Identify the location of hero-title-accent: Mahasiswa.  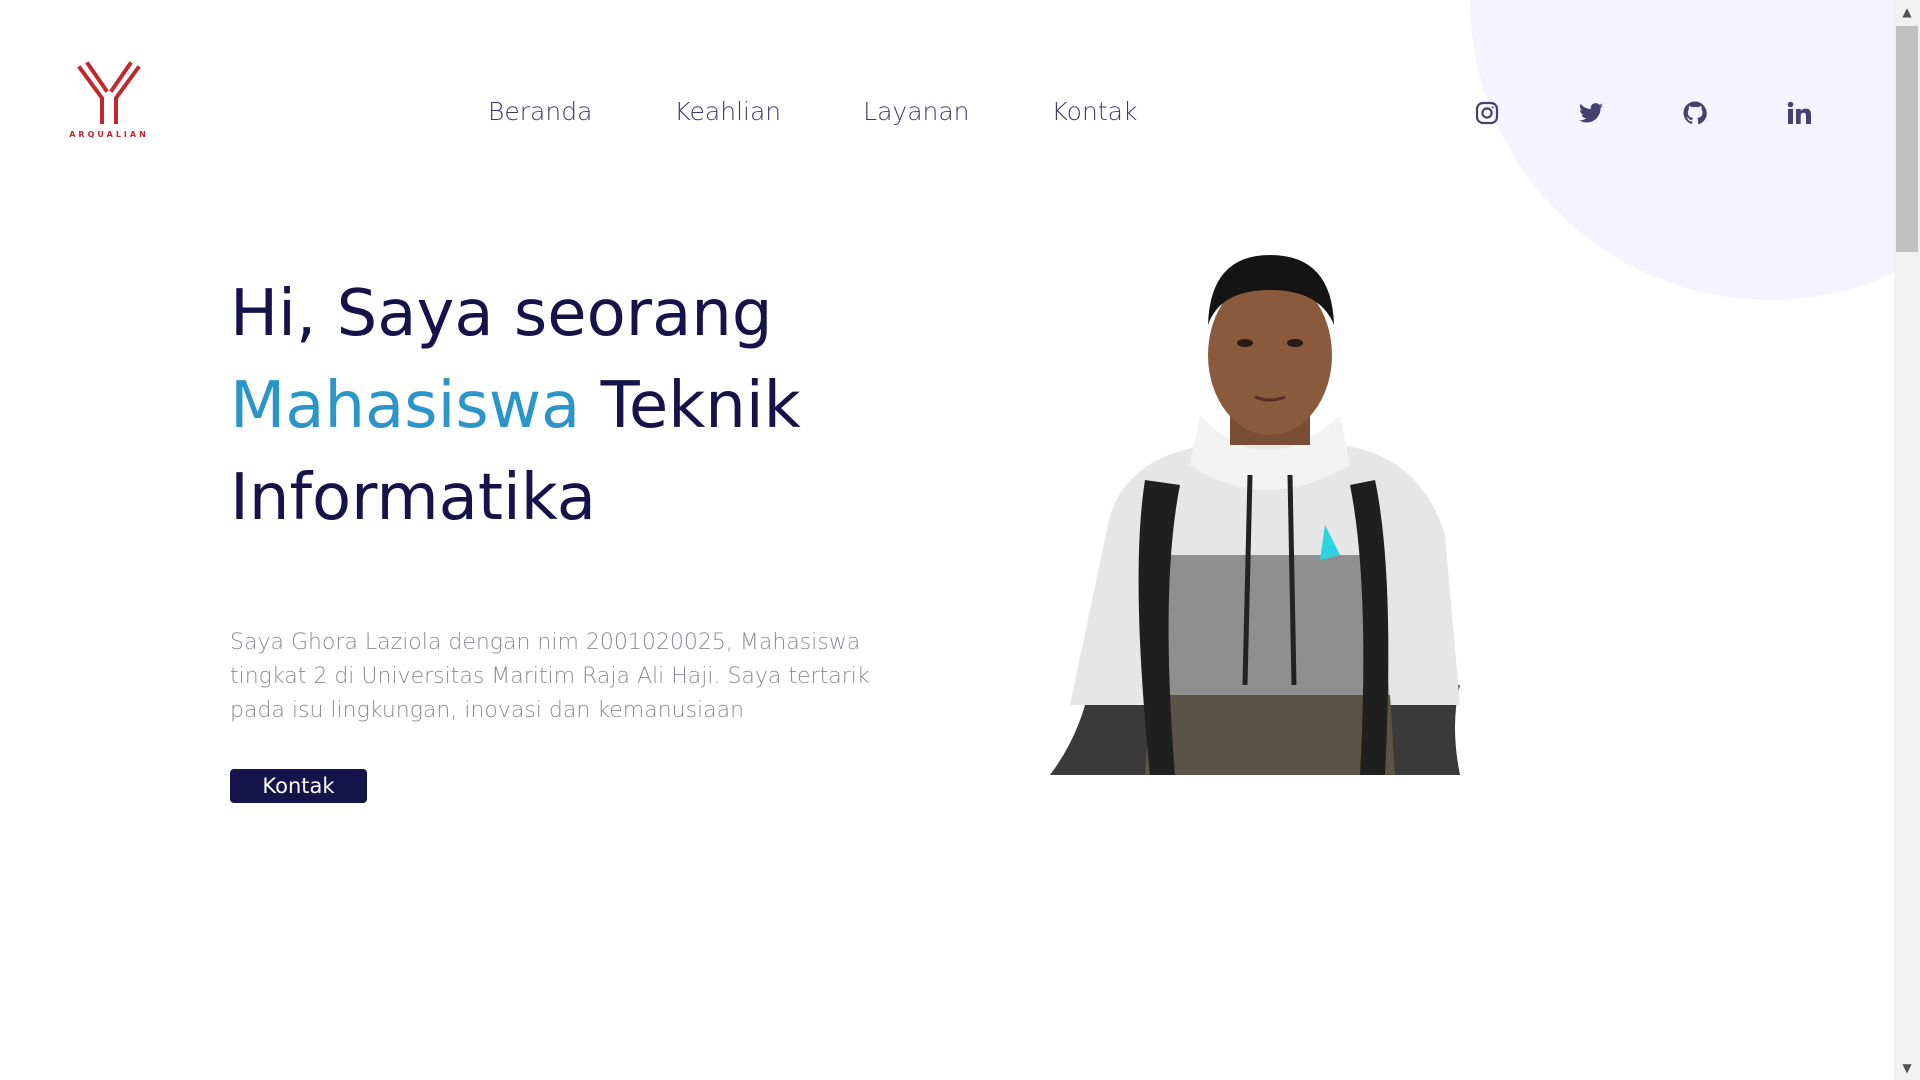
(405, 406).